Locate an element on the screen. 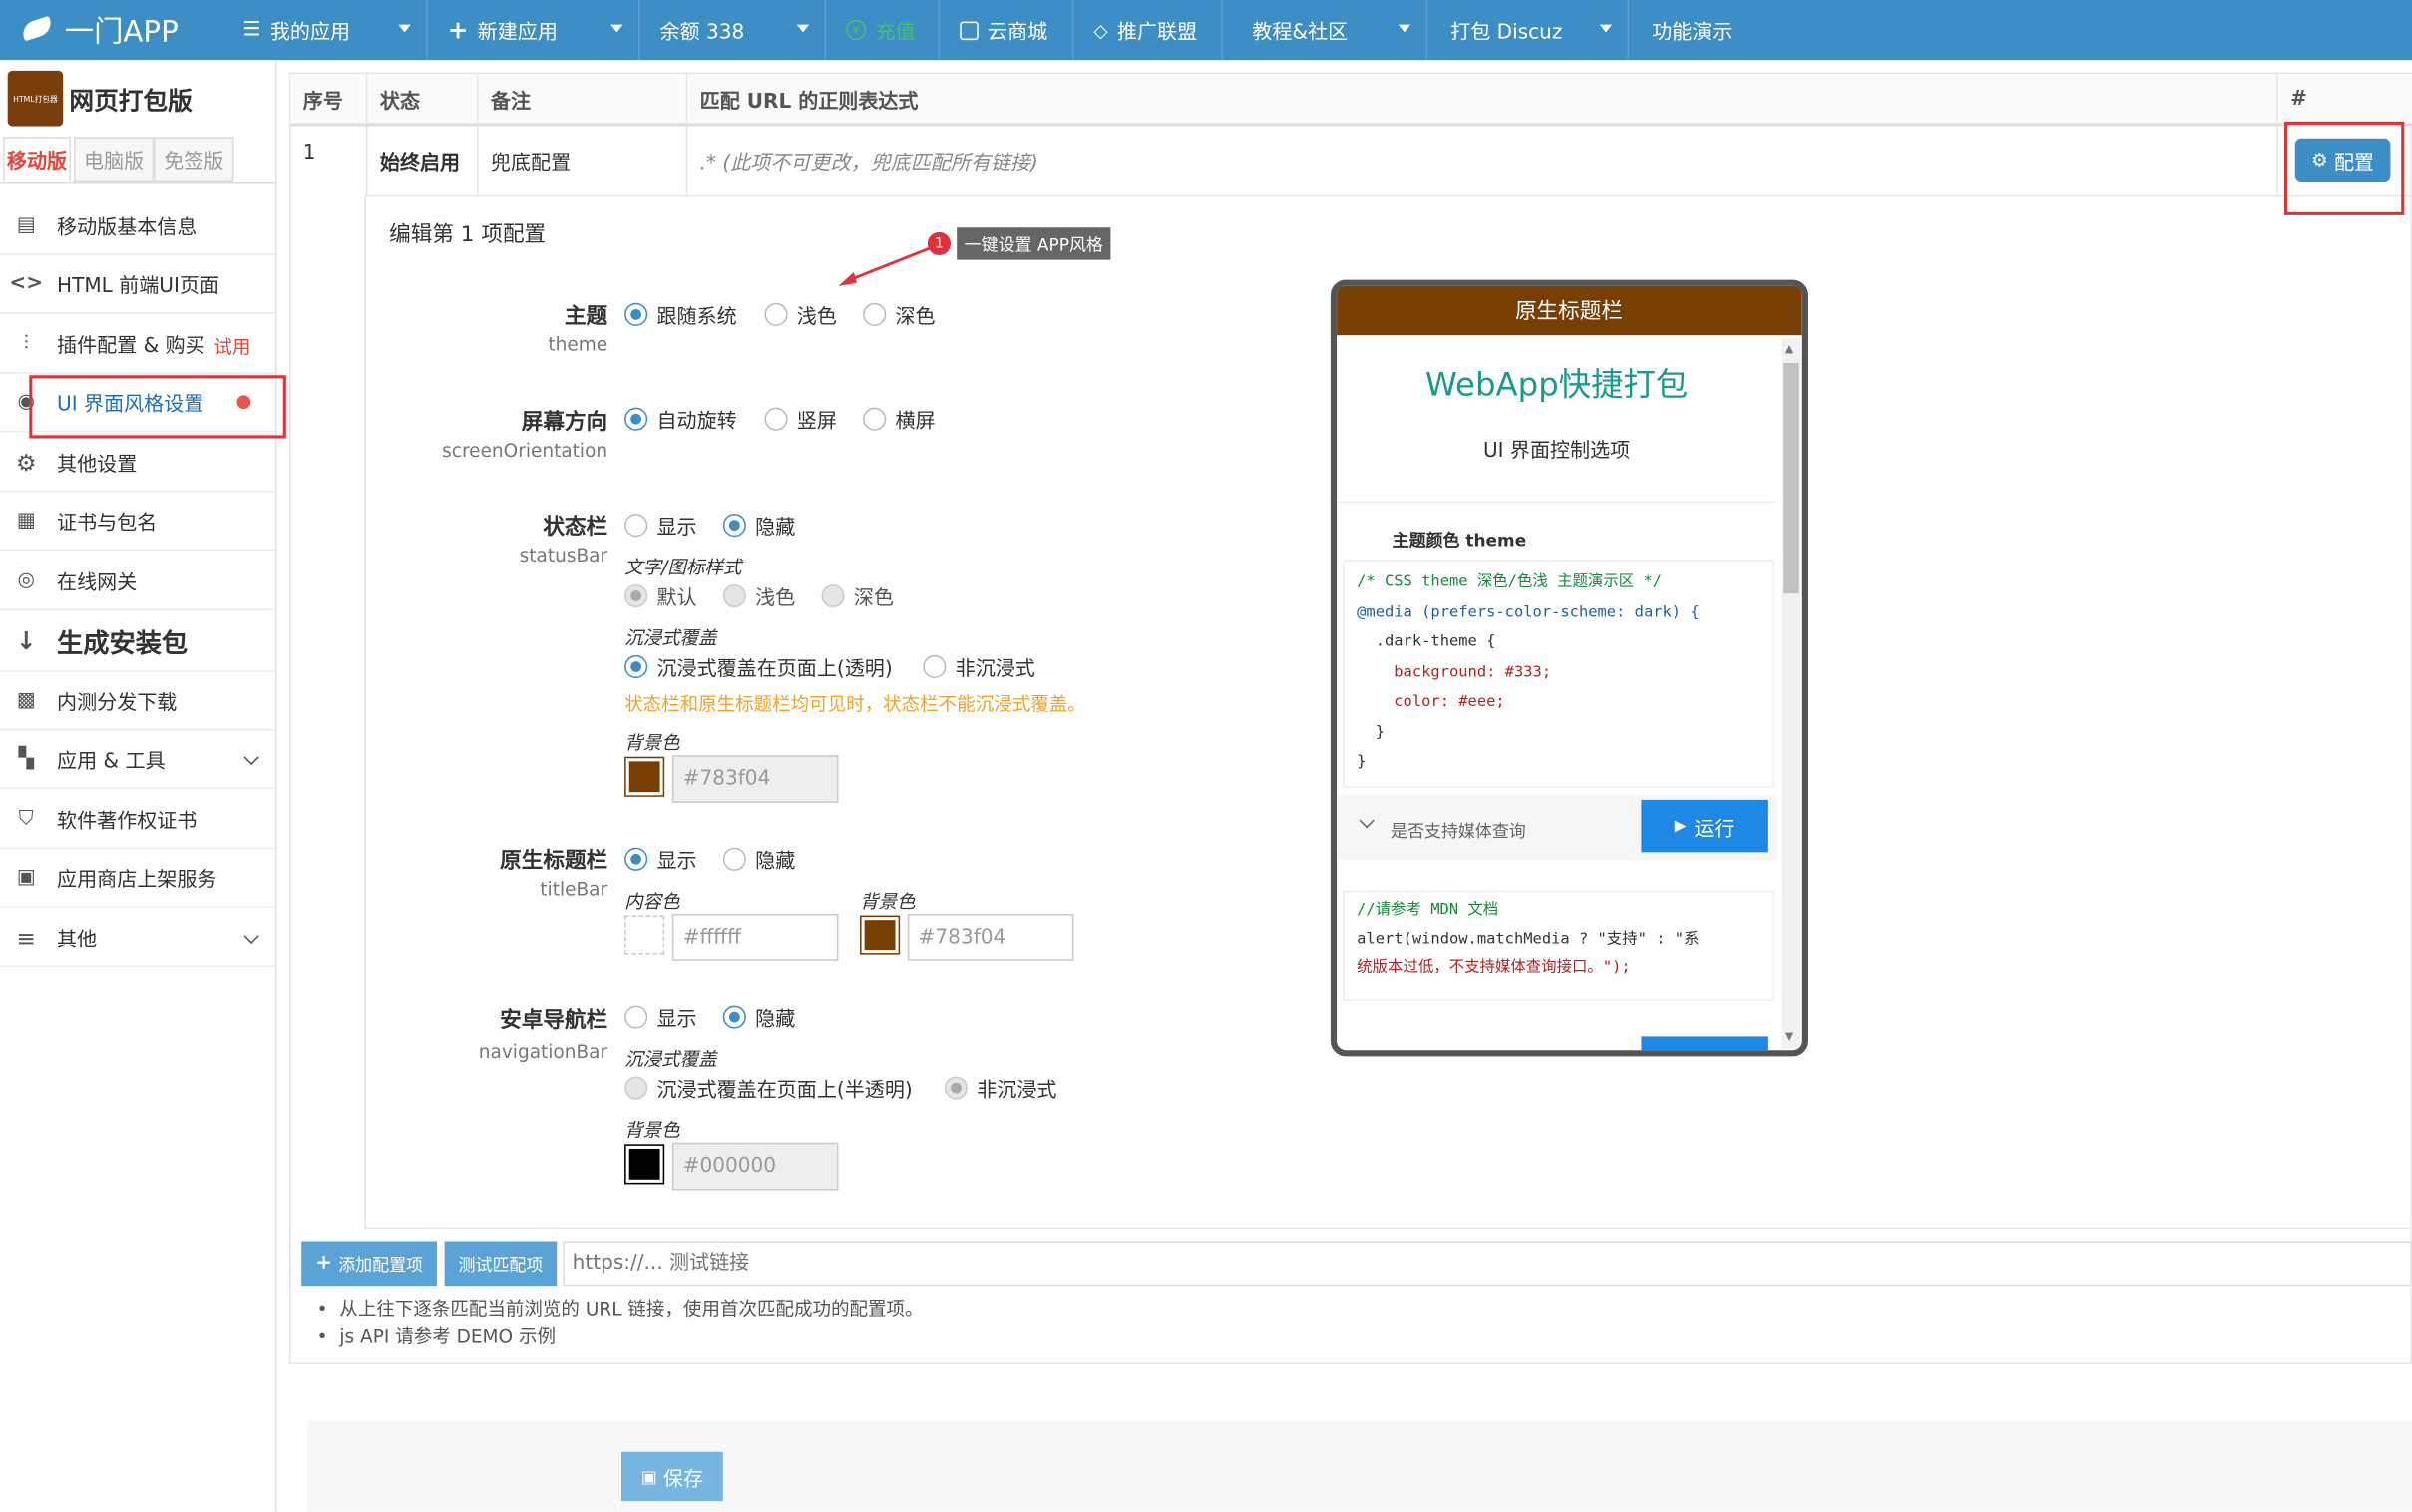 The width and height of the screenshot is (2412, 1512). theme-option-system: 跟随系统 is located at coordinates (680, 314).